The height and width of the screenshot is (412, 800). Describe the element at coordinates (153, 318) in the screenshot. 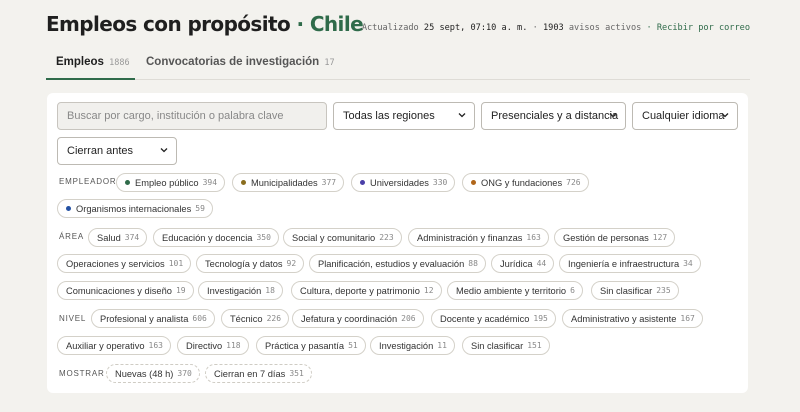

I see `level-chip: Profesional y analista 606` at that location.